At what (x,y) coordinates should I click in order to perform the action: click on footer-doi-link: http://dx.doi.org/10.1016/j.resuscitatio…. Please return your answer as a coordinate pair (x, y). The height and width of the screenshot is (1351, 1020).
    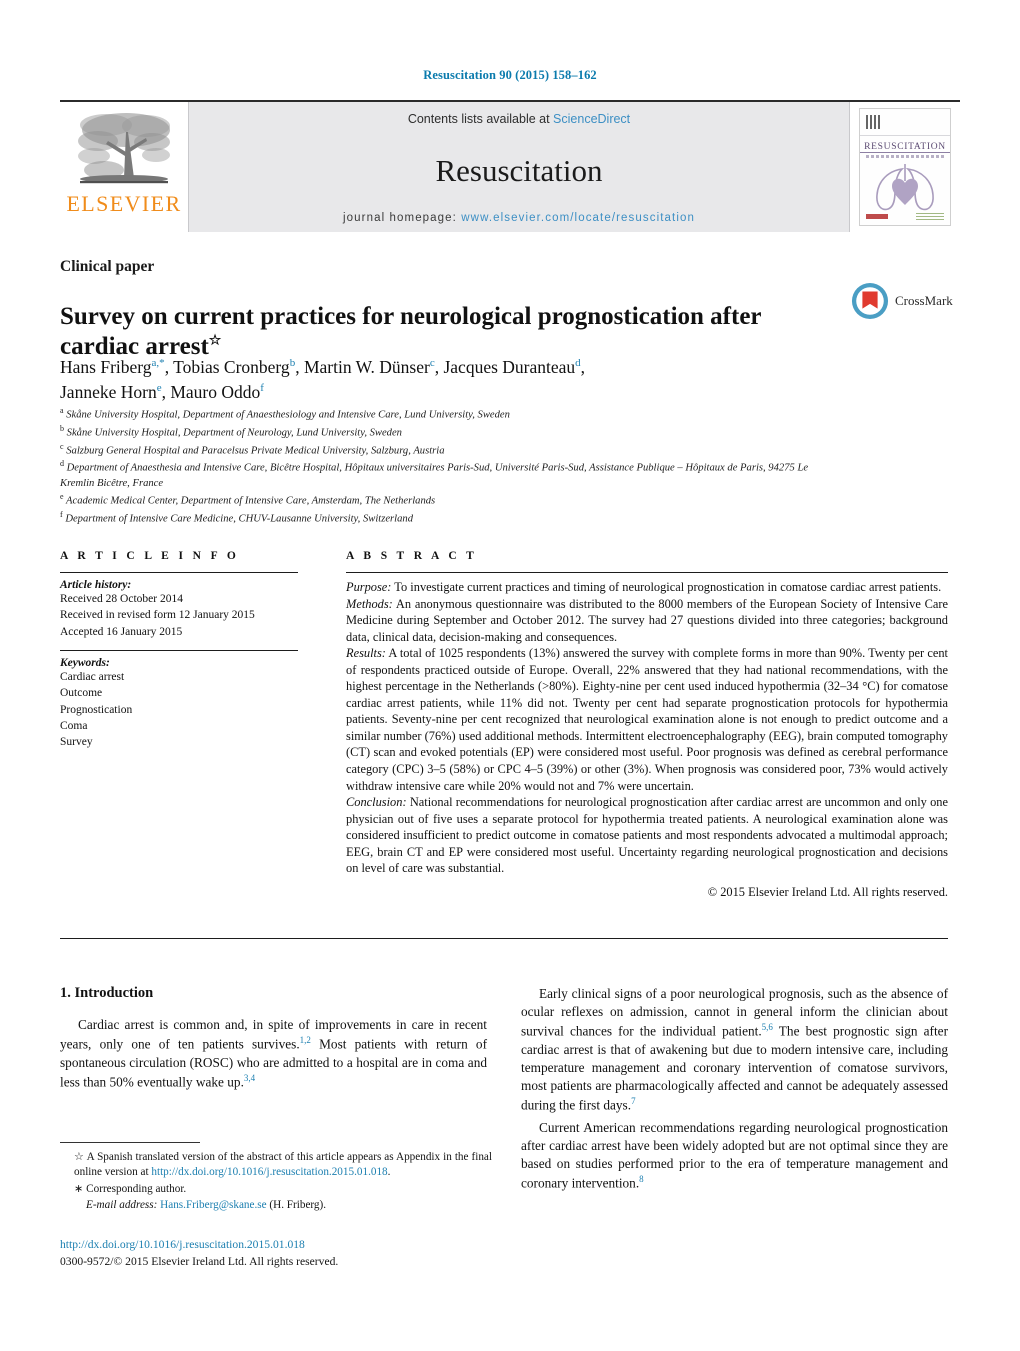
    Looking at the image, I should click on (290, 1245).